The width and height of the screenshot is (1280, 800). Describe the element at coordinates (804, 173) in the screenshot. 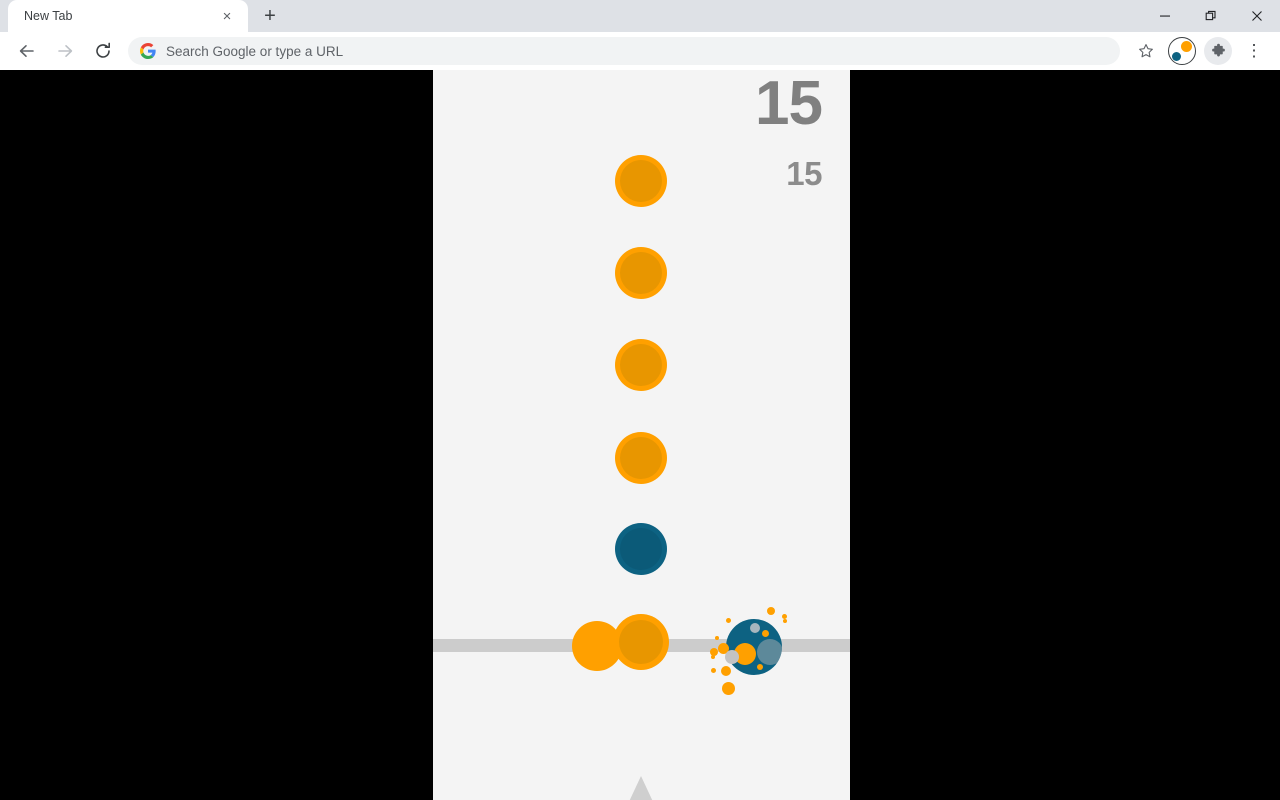

I see `score-secondary: 15` at that location.